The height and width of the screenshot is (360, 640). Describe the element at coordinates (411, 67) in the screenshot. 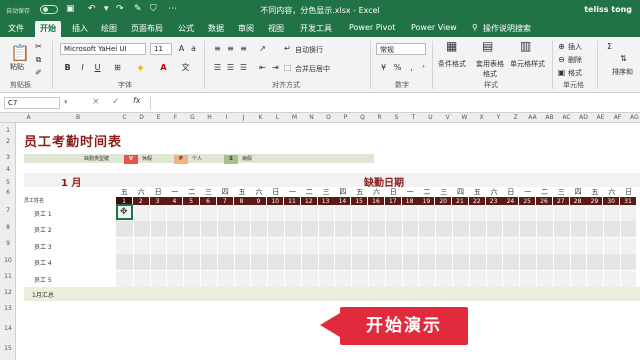

I see `comma-icon: ,` at that location.